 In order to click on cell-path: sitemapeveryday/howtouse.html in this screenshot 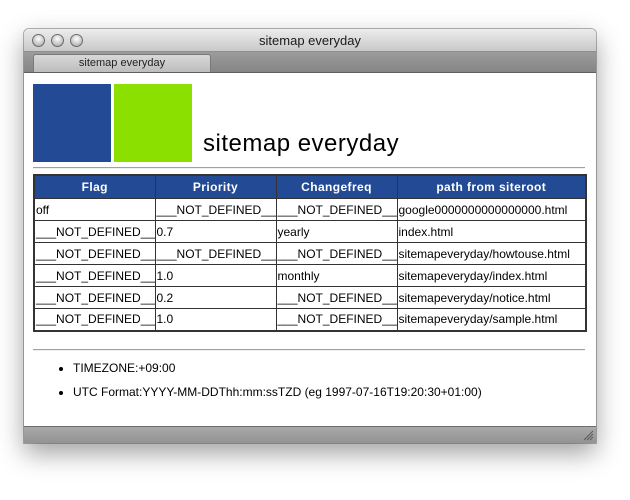, I will do `click(491, 253)`.